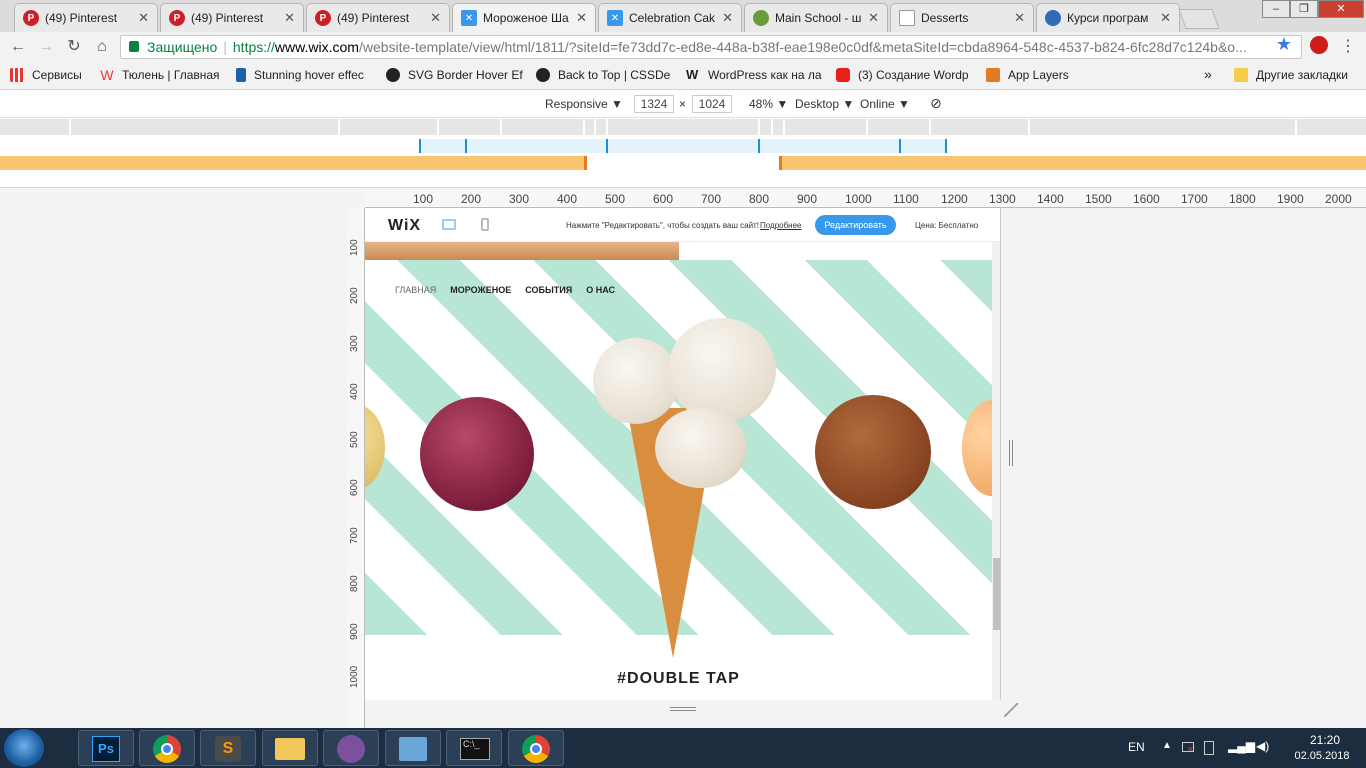 The height and width of the screenshot is (768, 1366). Describe the element at coordinates (356, 468) in the screenshot. I see `ruler-vertical: 100 200 300 400 500 600 700 800 900 1000` at that location.